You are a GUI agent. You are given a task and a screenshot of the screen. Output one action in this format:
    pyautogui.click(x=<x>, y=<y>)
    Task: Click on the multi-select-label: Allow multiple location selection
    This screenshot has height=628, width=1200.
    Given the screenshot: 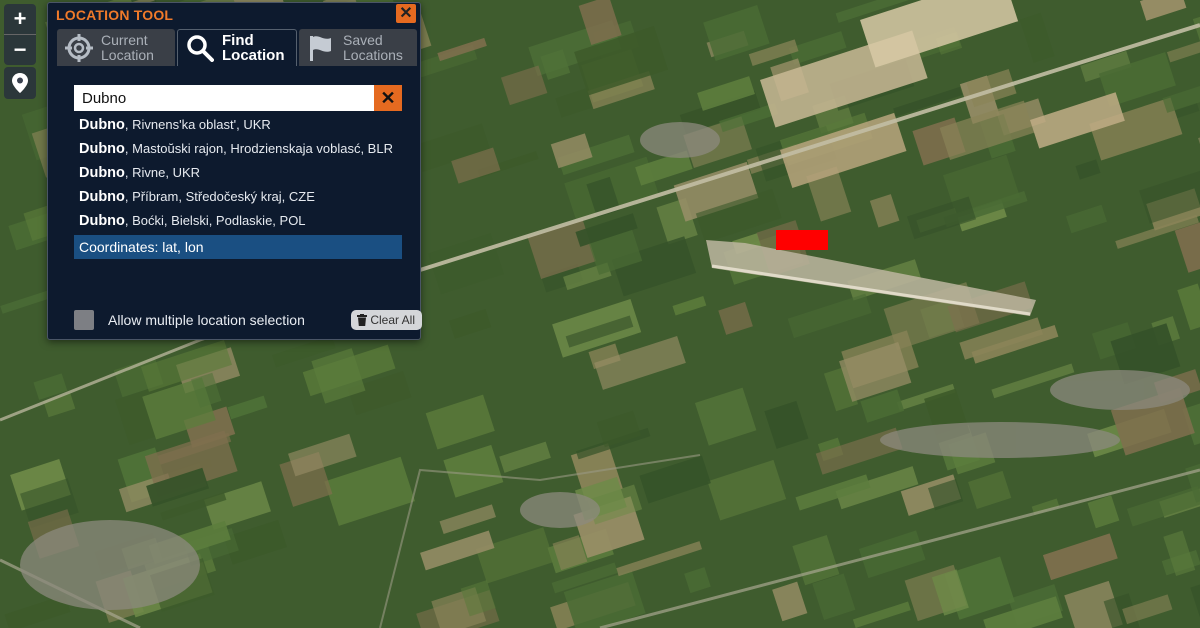 What is the action you would take?
    pyautogui.click(x=206, y=320)
    